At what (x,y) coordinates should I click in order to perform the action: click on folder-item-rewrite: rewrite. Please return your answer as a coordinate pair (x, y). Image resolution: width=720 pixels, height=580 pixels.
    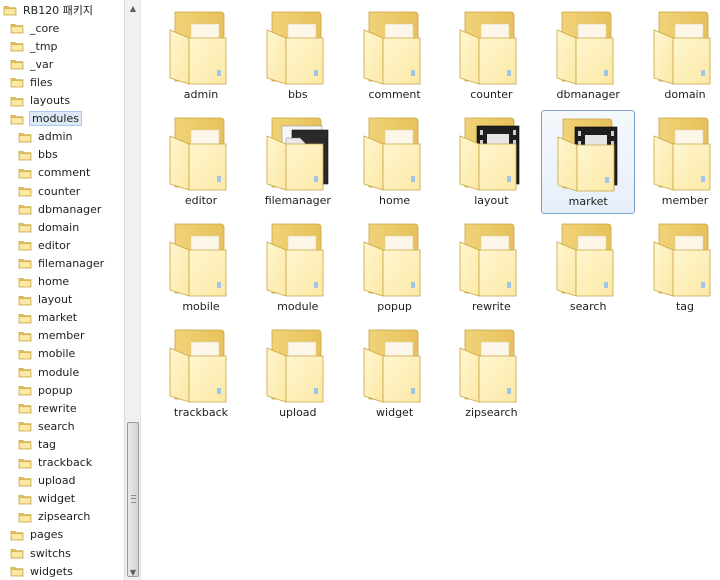
    Looking at the image, I should click on (491, 268).